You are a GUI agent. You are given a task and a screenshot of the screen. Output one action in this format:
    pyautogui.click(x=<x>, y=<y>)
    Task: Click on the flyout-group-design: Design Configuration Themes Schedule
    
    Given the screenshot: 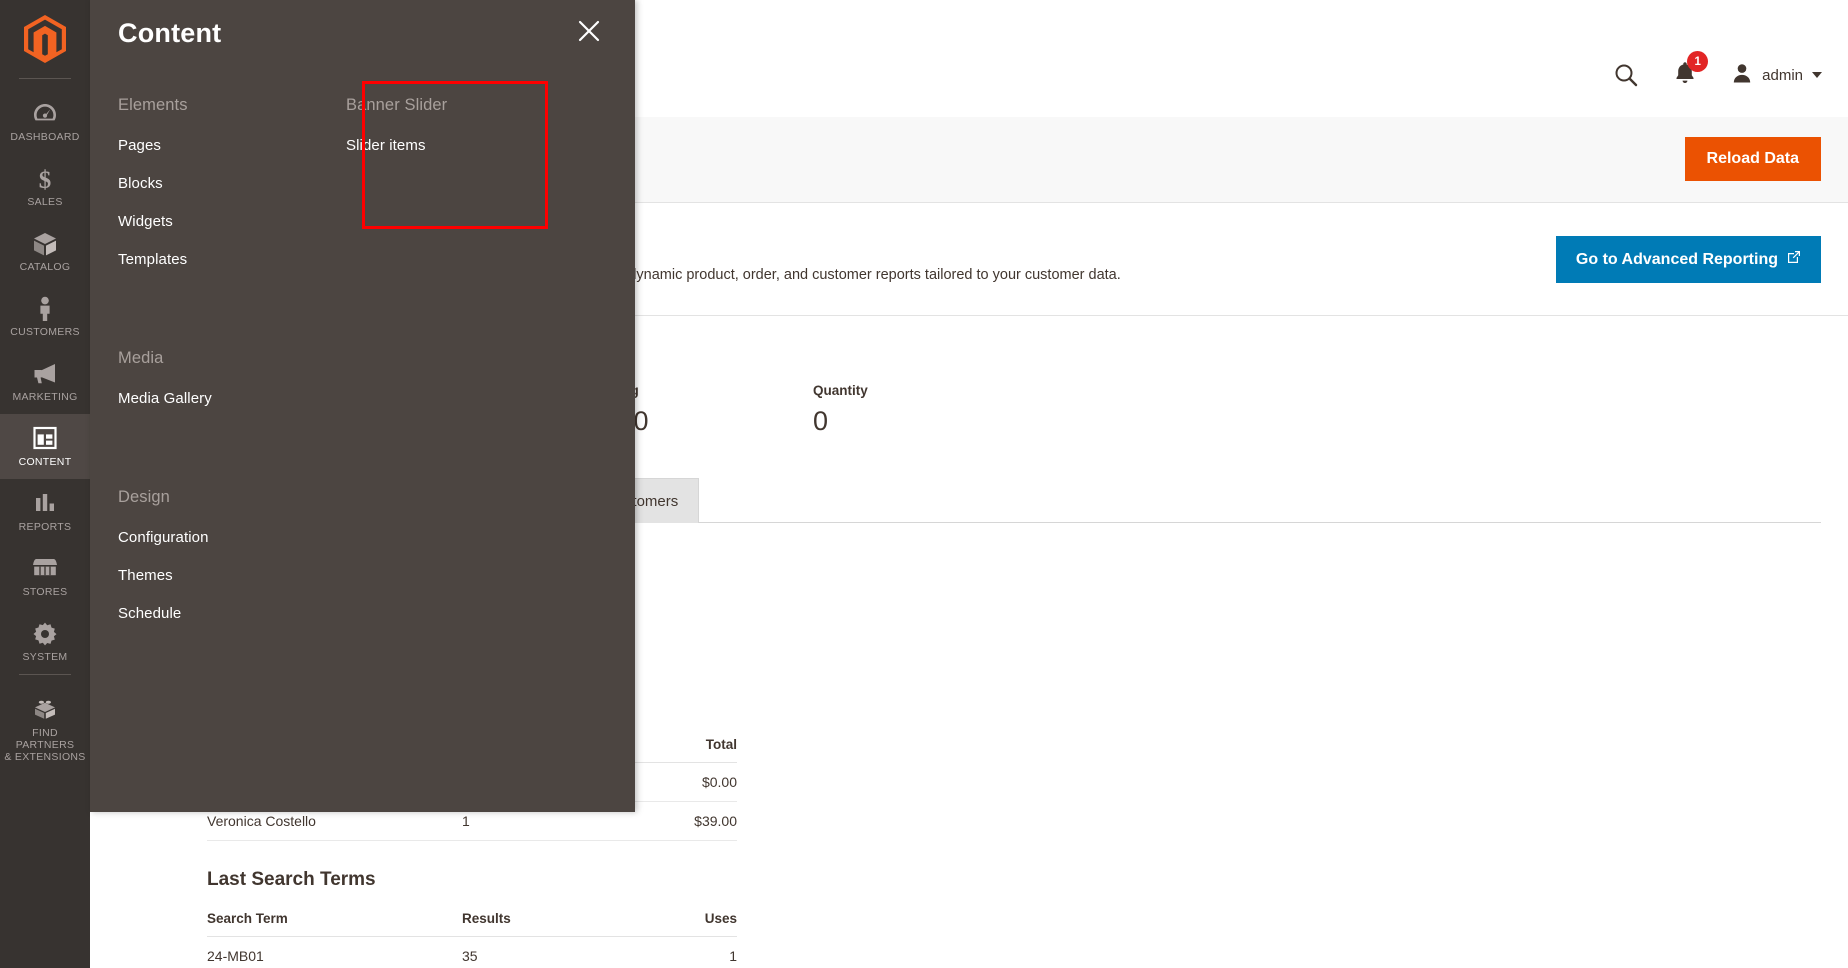 What is the action you would take?
    pyautogui.click(x=238, y=558)
    